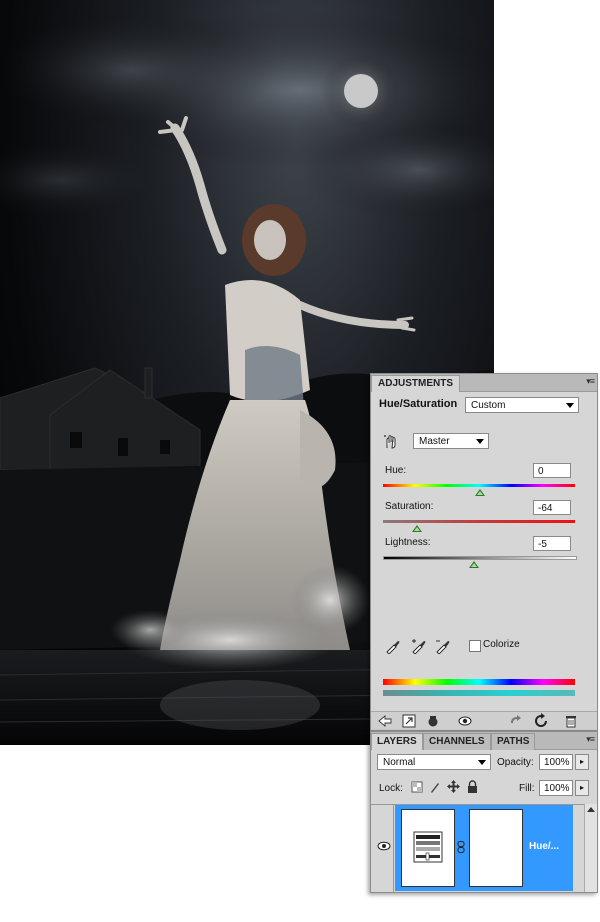 The width and height of the screenshot is (600, 922). What do you see at coordinates (556, 788) in the screenshot?
I see `fill-input: 100%` at bounding box center [556, 788].